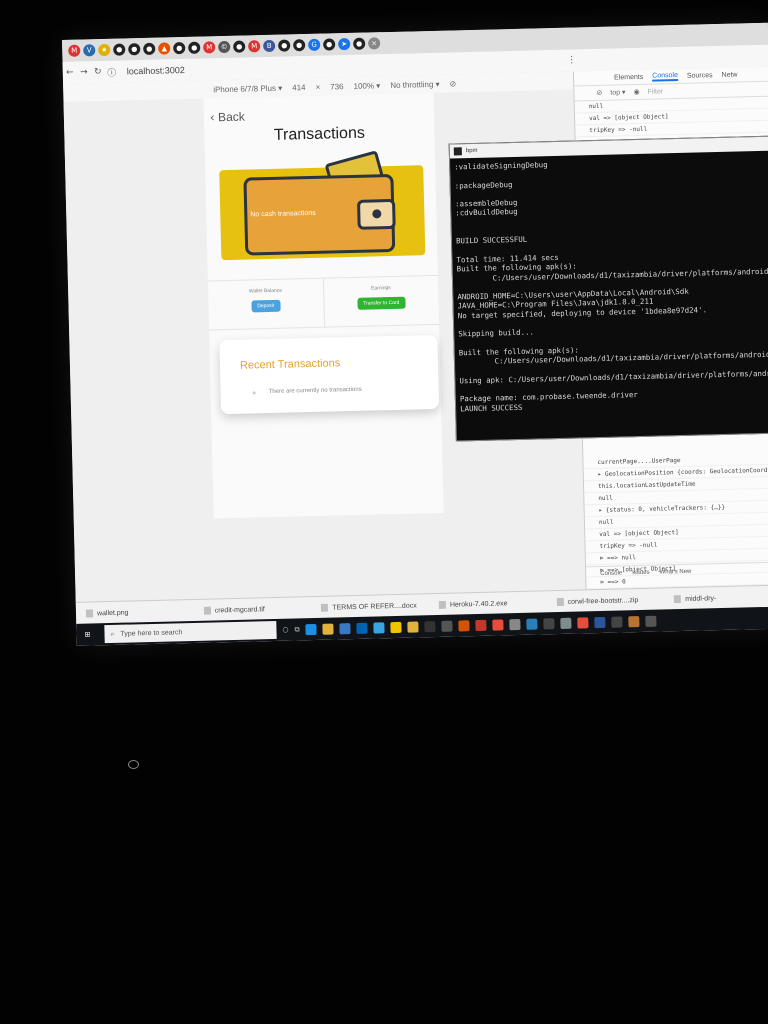  Describe the element at coordinates (640, 573) in the screenshot. I see `drawer-tab-issues: Issues` at that location.